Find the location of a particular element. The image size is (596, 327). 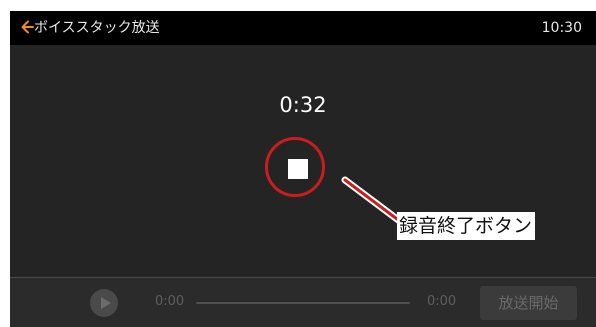

seek-slider is located at coordinates (303, 303).